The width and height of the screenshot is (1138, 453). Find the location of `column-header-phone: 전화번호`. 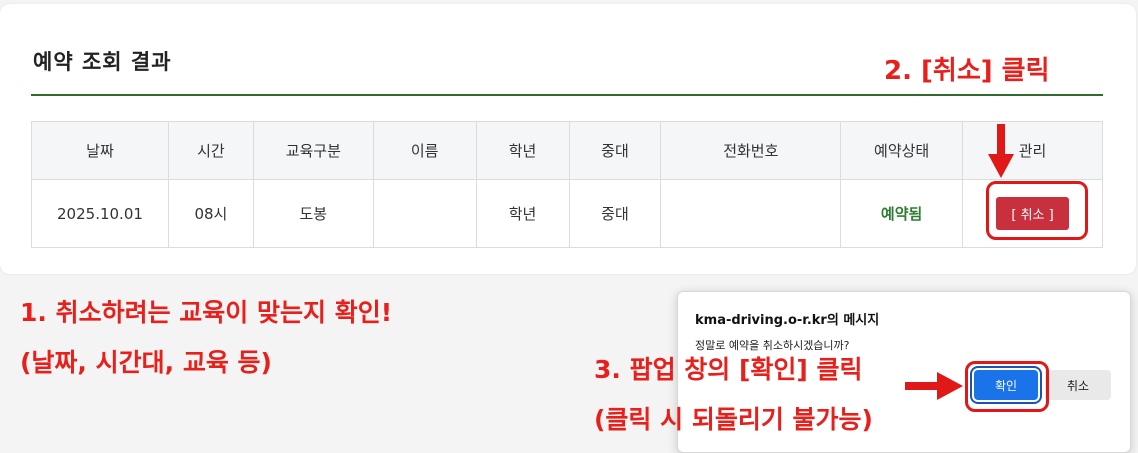

column-header-phone: 전화번호 is located at coordinates (751, 150).